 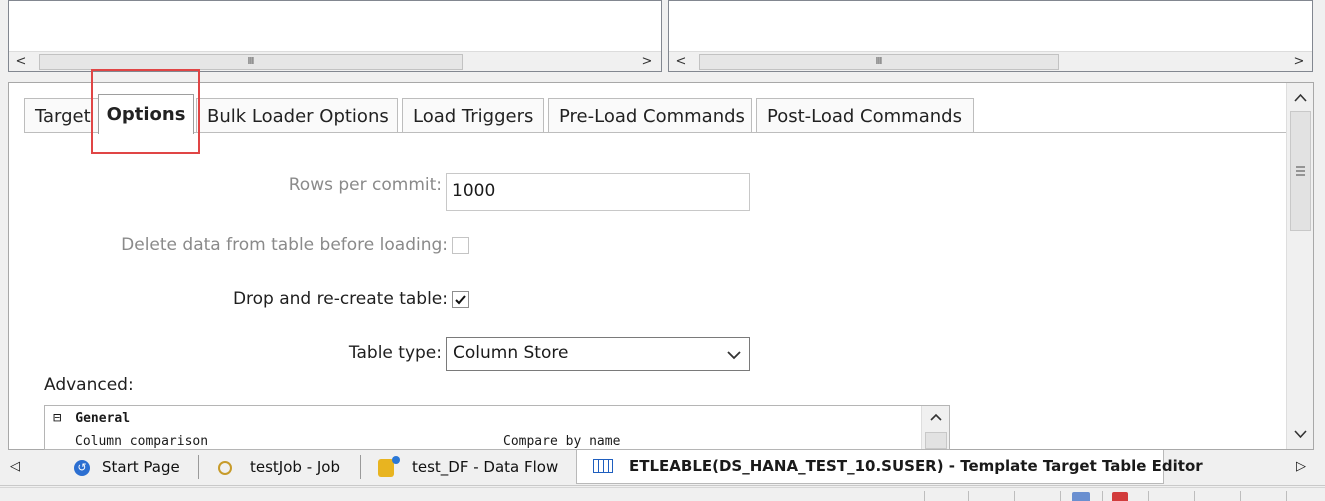 I want to click on property-value: Compare by name, so click(x=561, y=440).